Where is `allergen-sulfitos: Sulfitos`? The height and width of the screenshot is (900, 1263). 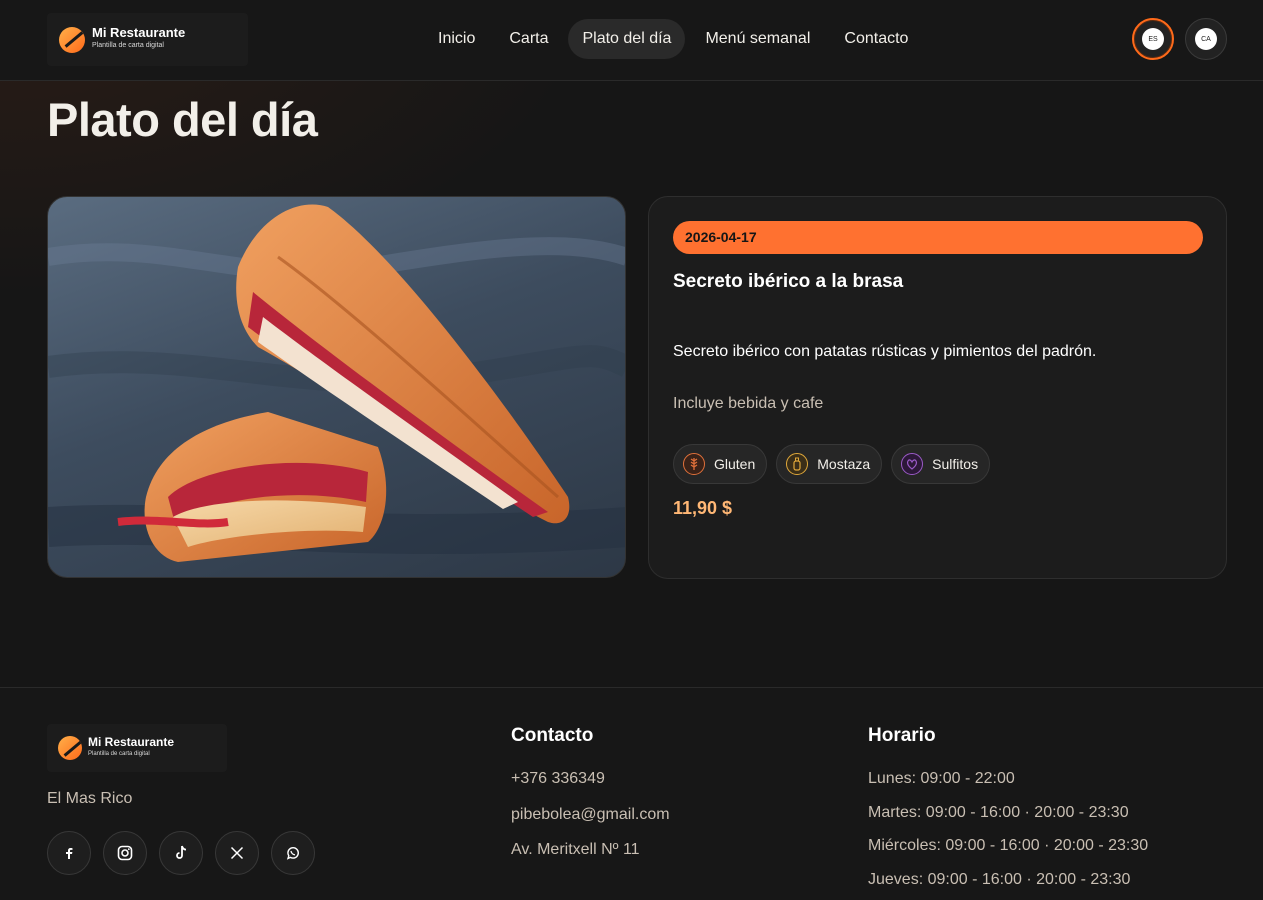 allergen-sulfitos: Sulfitos is located at coordinates (941, 464).